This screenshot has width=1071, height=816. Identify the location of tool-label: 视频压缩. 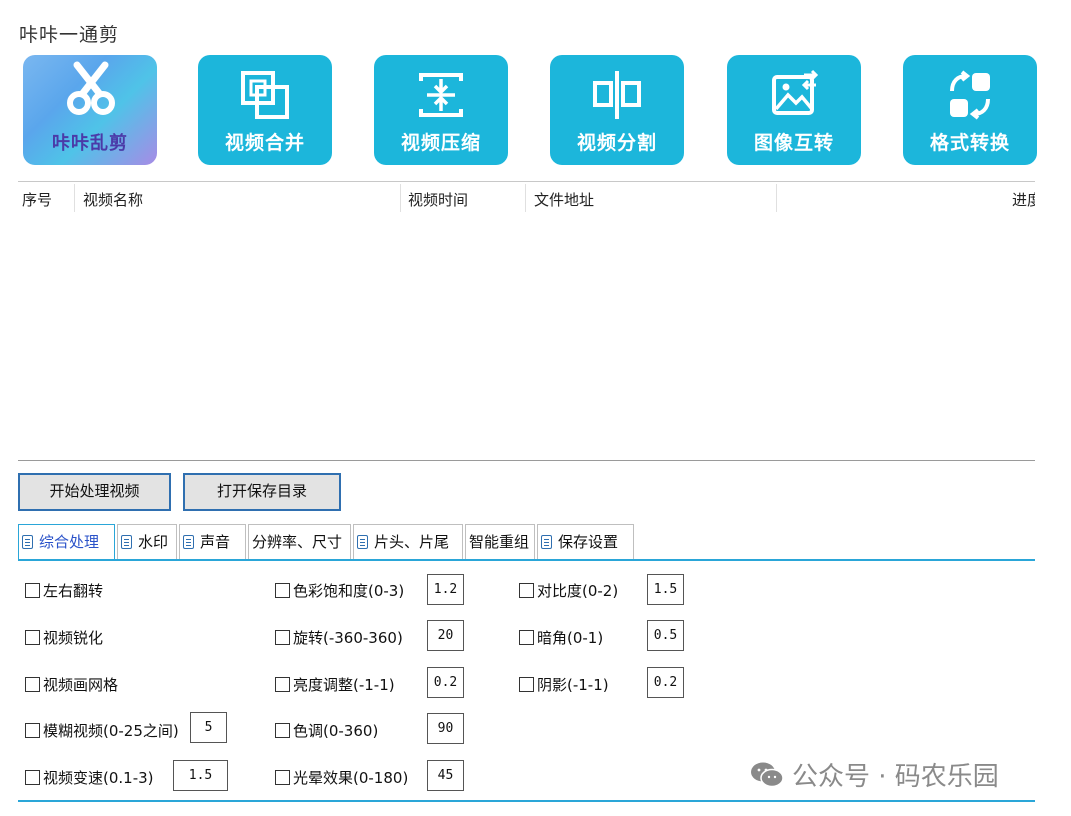
(440, 143).